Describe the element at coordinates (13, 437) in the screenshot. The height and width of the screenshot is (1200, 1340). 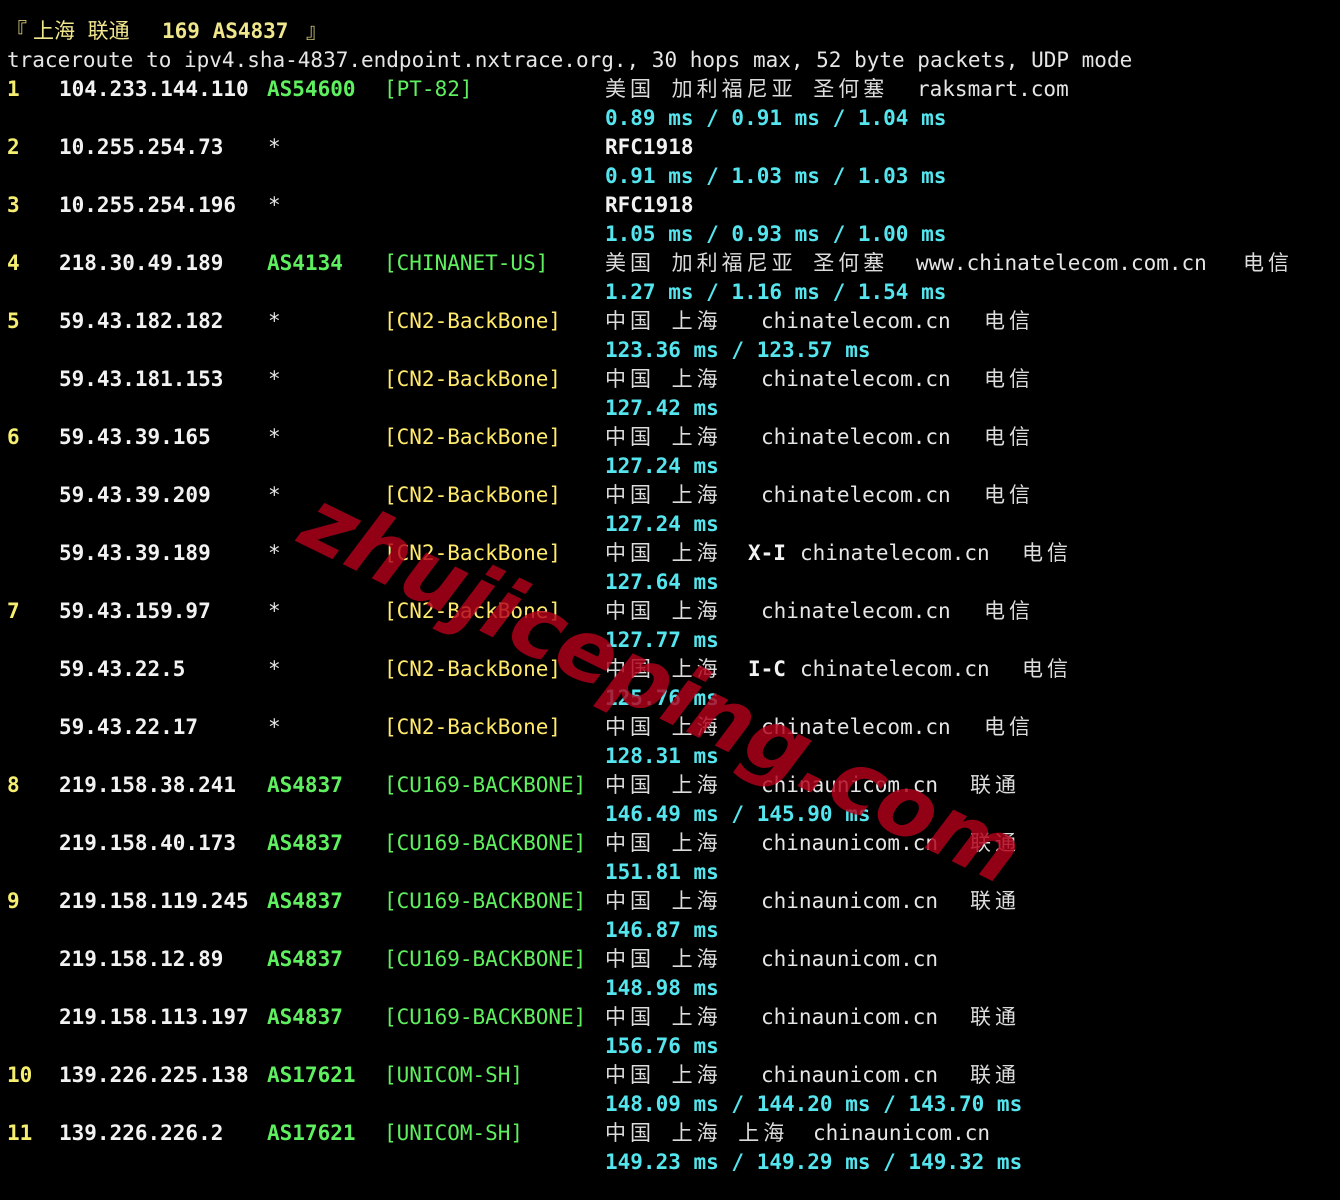
I see `hop-number: 6` at that location.